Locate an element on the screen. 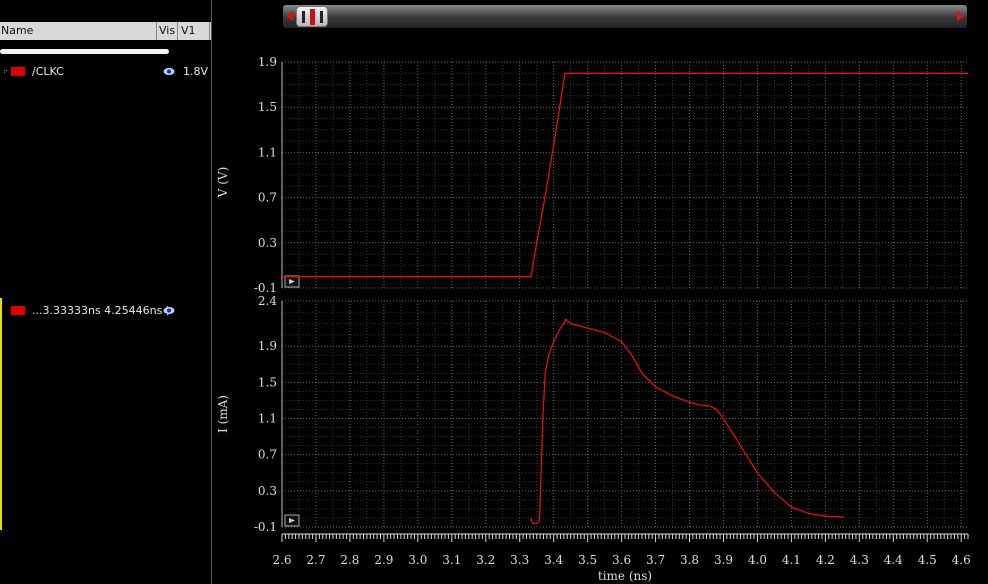 The image size is (988, 584). x-tick-label: 2.9 is located at coordinates (383, 560).